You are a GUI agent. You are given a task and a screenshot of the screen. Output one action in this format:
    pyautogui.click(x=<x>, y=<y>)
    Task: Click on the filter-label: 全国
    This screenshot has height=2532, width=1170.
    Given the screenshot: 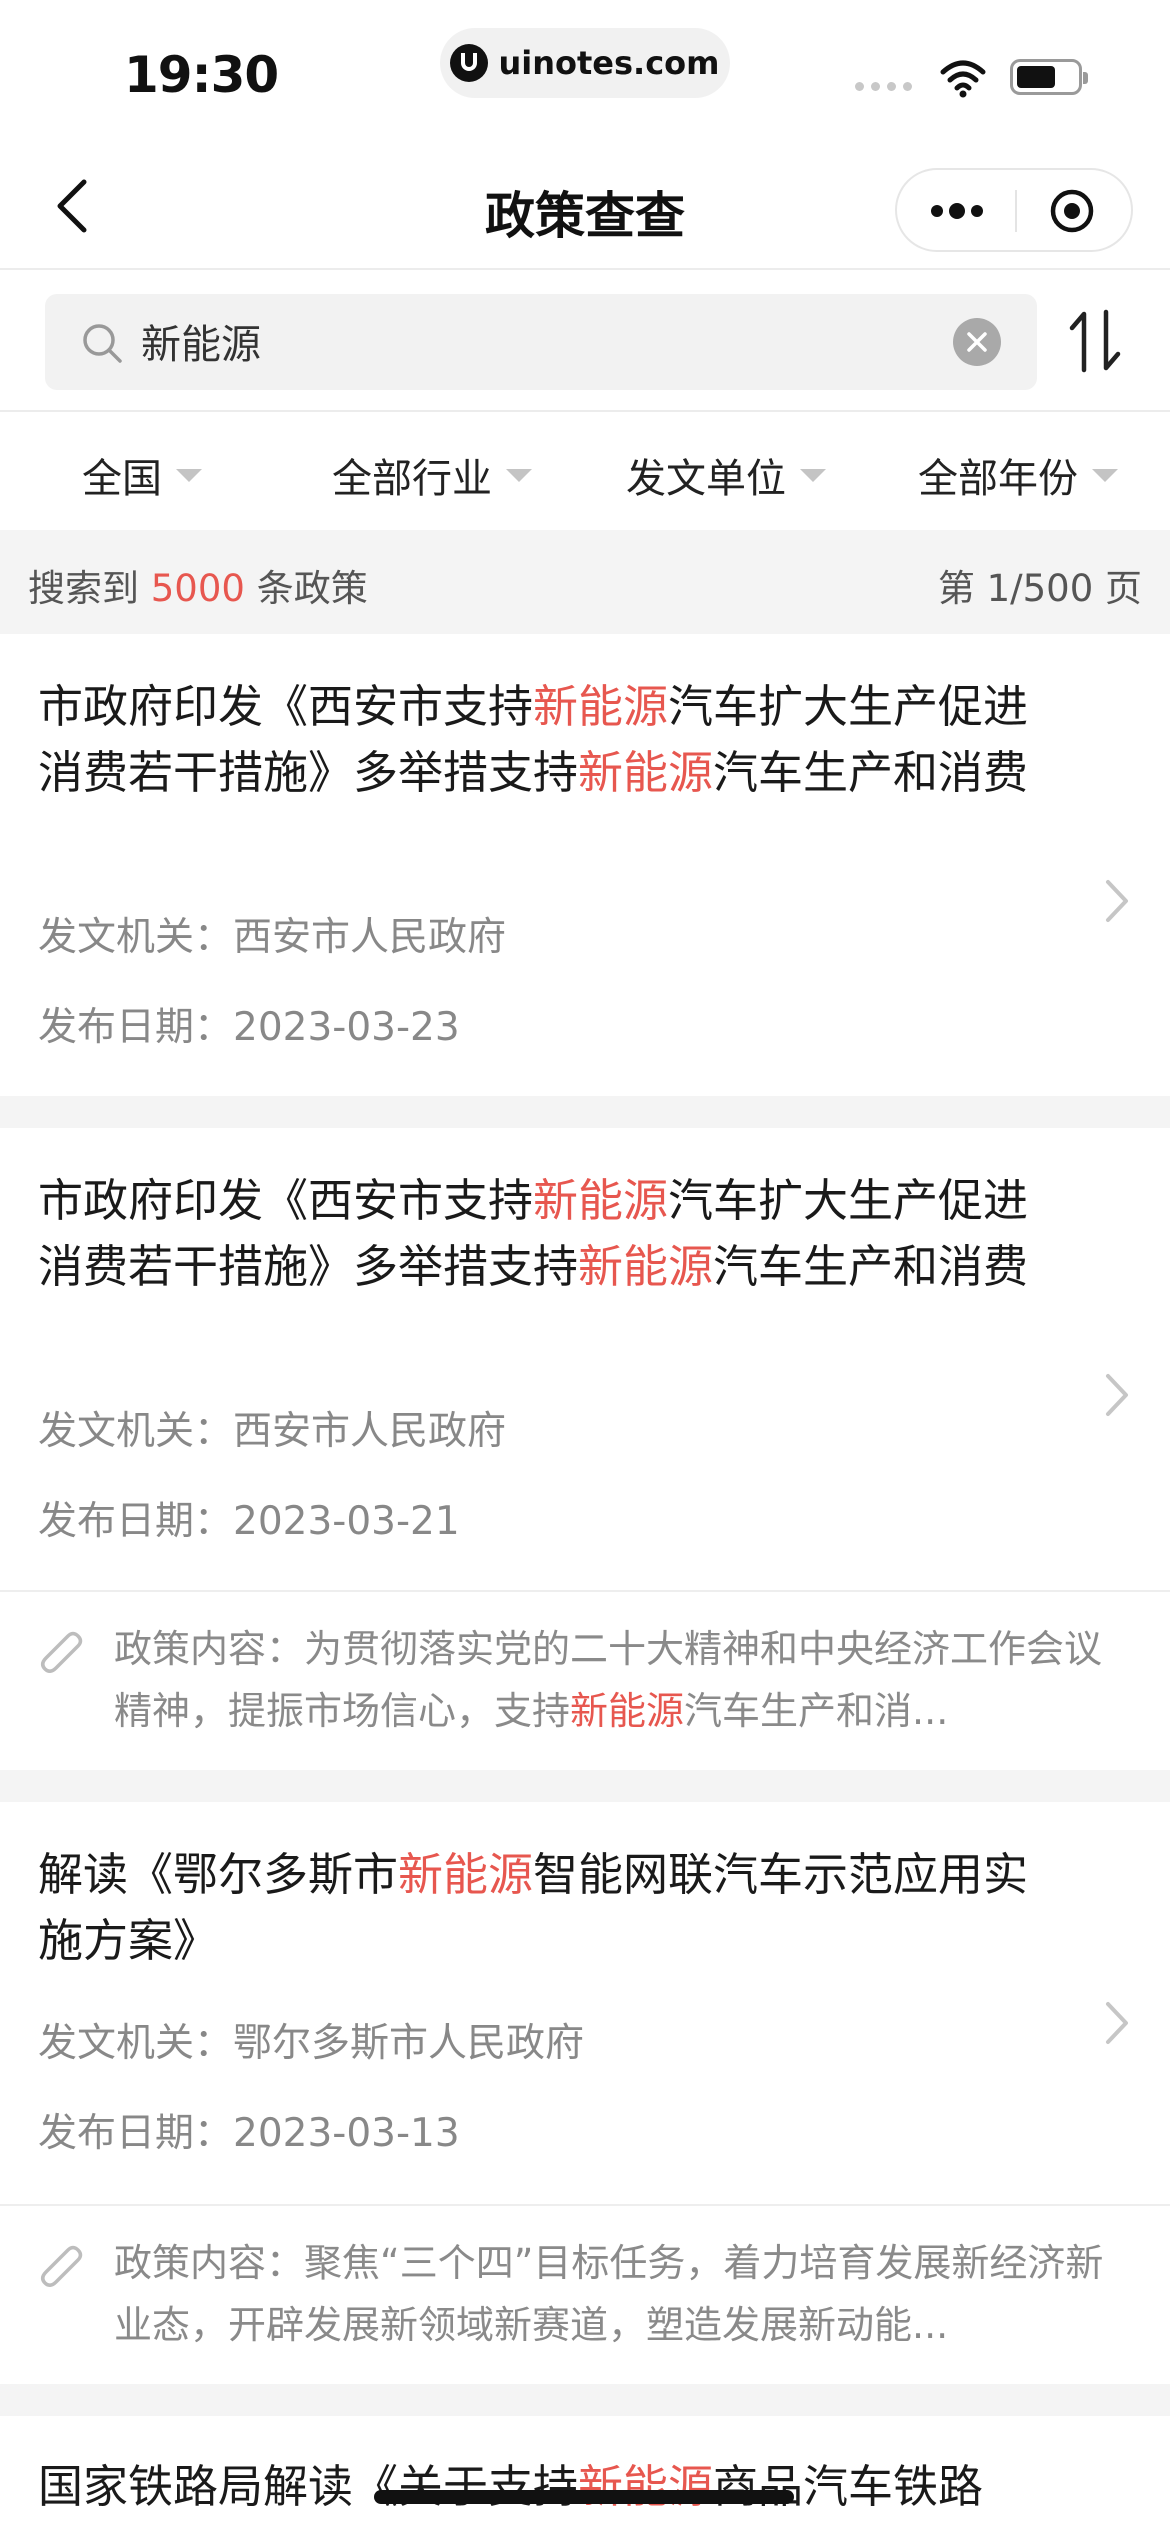 What is the action you would take?
    pyautogui.click(x=122, y=479)
    